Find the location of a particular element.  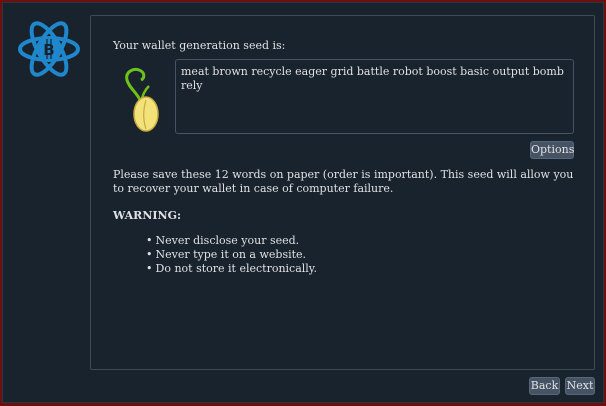

options-button: Options is located at coordinates (552, 150).